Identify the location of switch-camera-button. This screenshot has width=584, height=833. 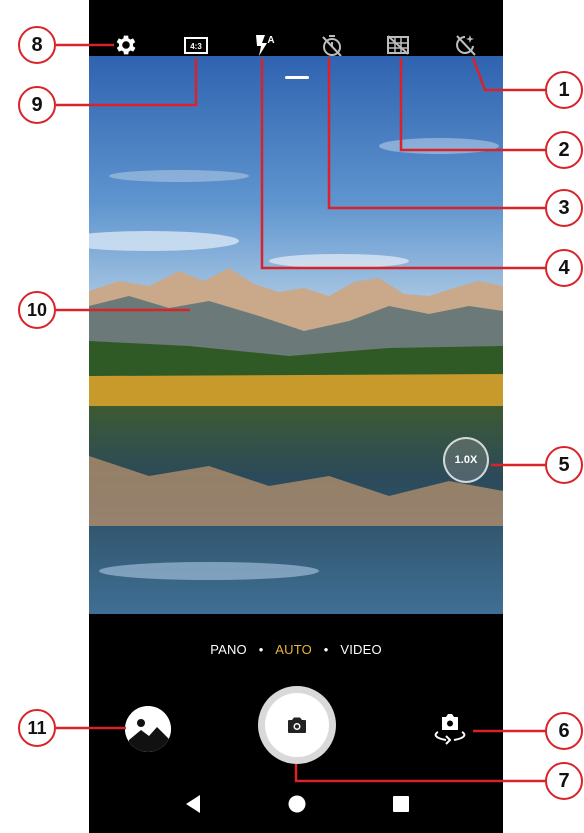
(450, 729).